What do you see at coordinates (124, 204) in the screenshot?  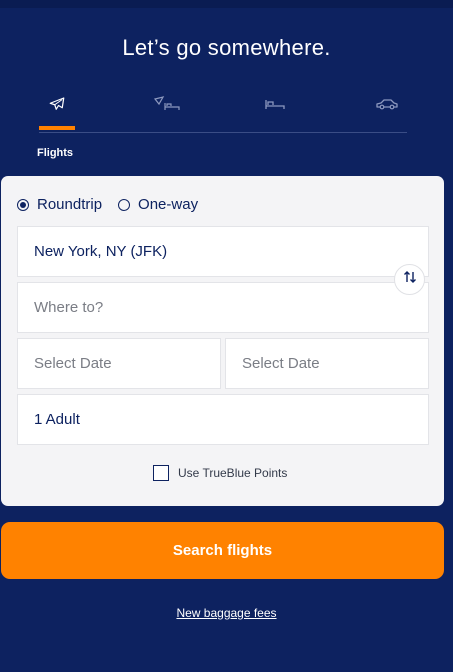 I see `one-way-radio` at bounding box center [124, 204].